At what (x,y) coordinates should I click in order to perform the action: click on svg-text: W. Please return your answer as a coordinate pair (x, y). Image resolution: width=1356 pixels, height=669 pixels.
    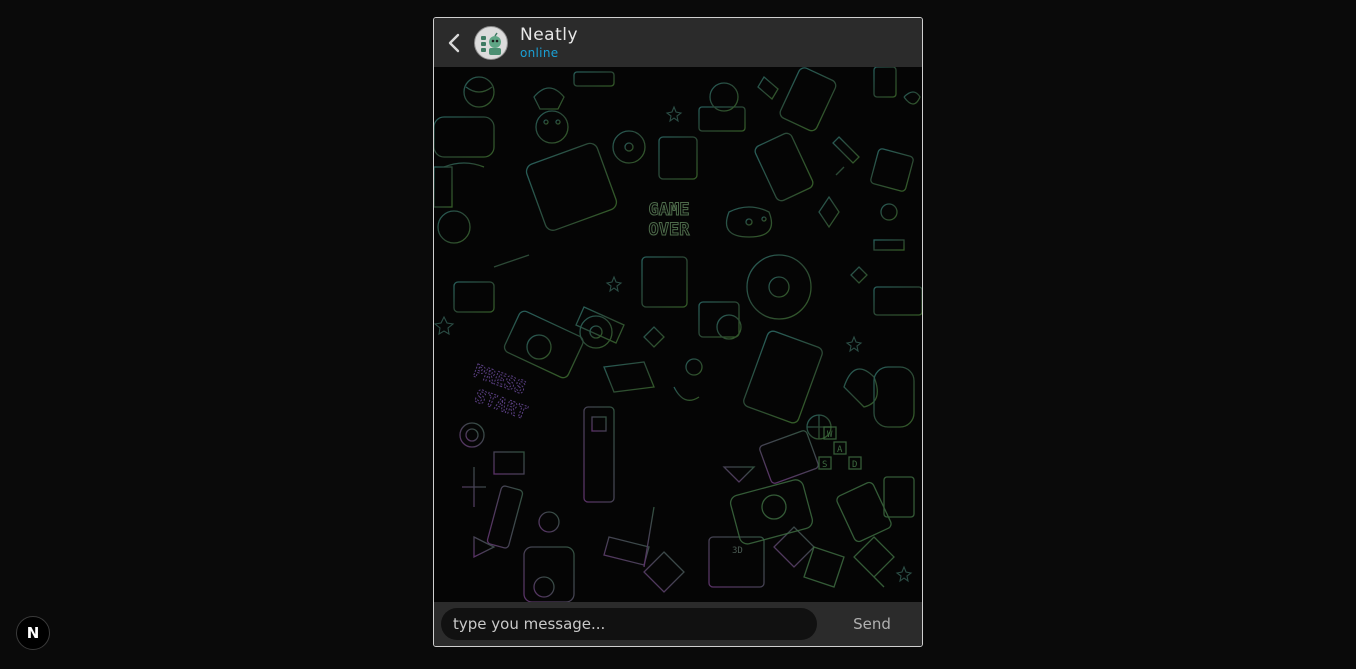
    Looking at the image, I should click on (830, 435).